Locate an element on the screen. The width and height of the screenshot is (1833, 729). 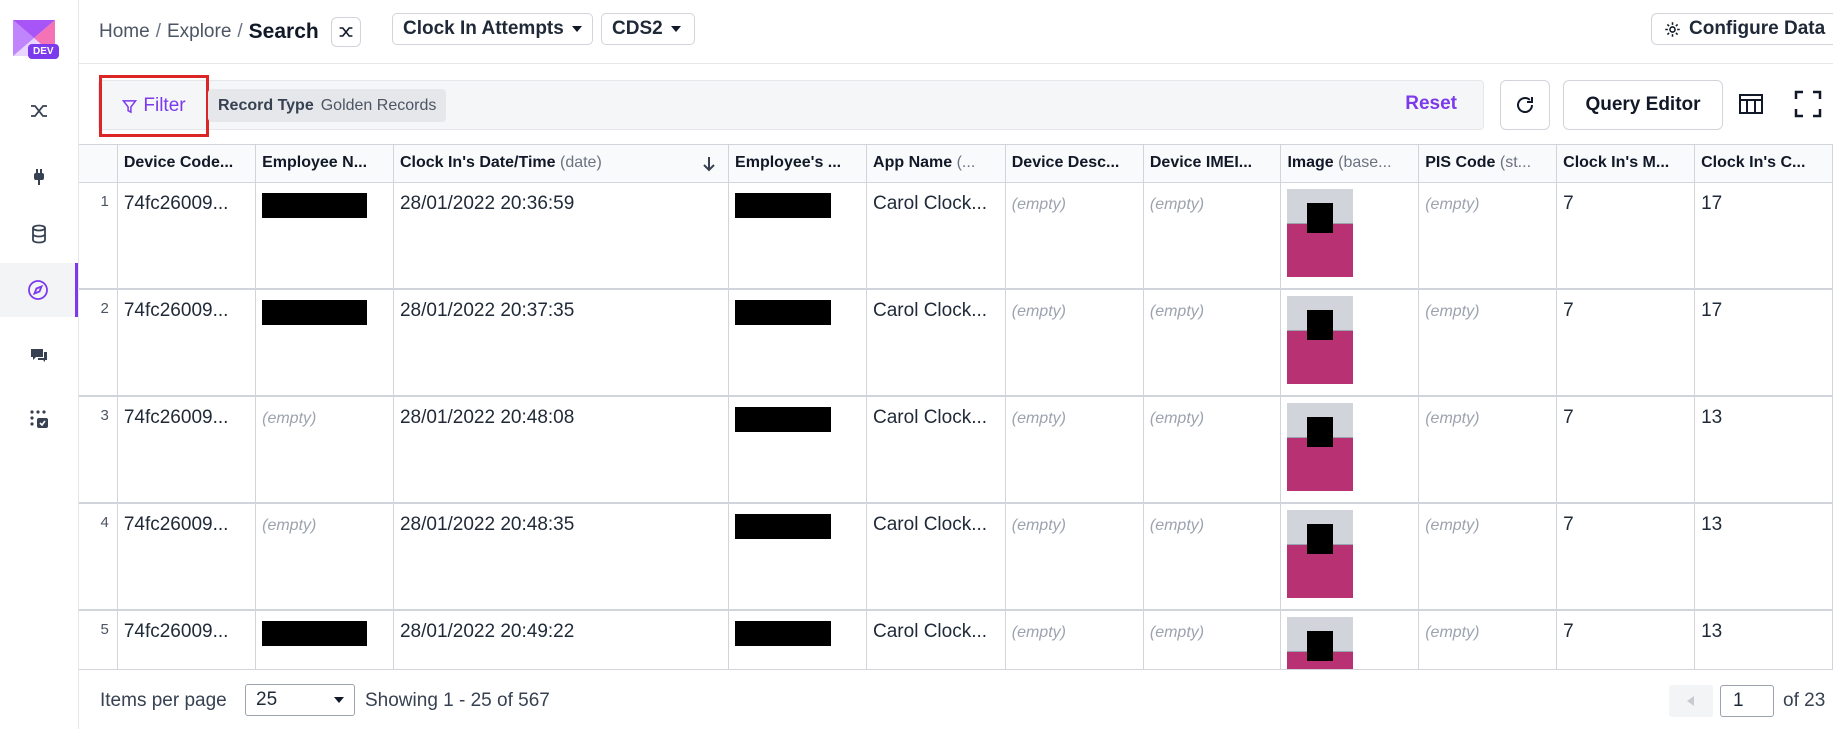
table-cell-datetime: 28/01/2022 20:48:35 is located at coordinates (561, 557).